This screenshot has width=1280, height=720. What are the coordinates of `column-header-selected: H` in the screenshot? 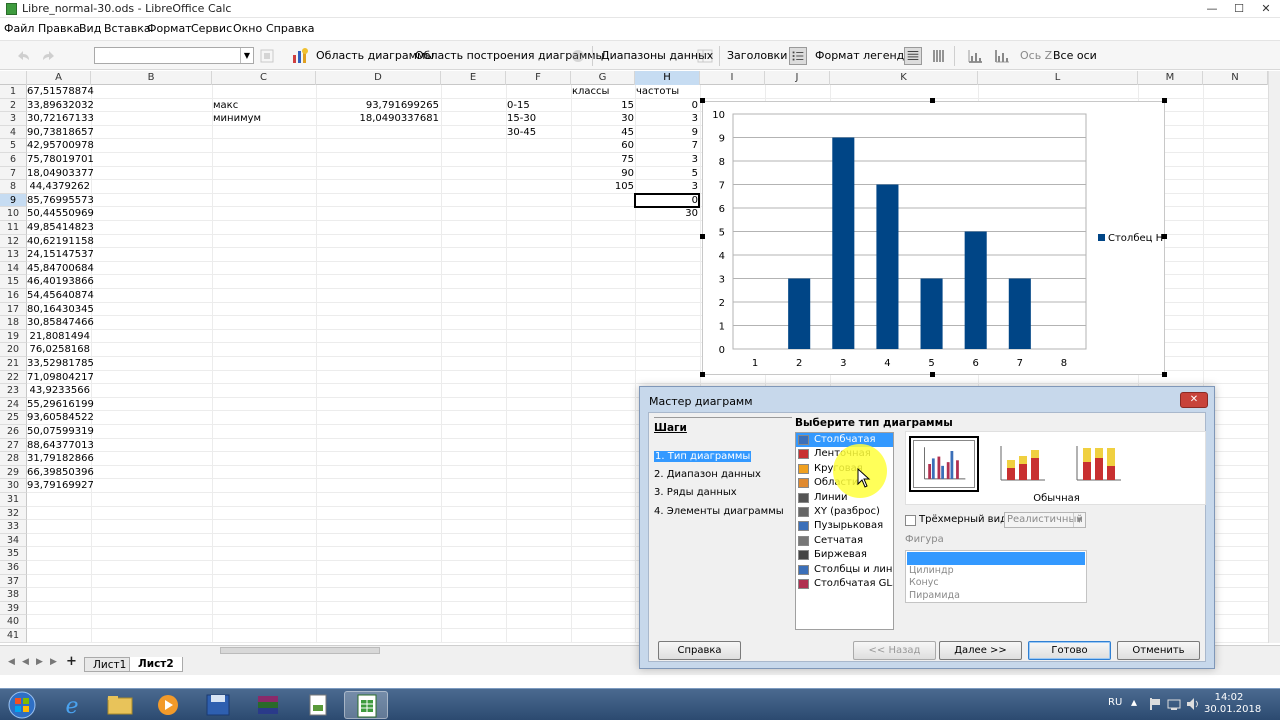 It's located at (667, 78).